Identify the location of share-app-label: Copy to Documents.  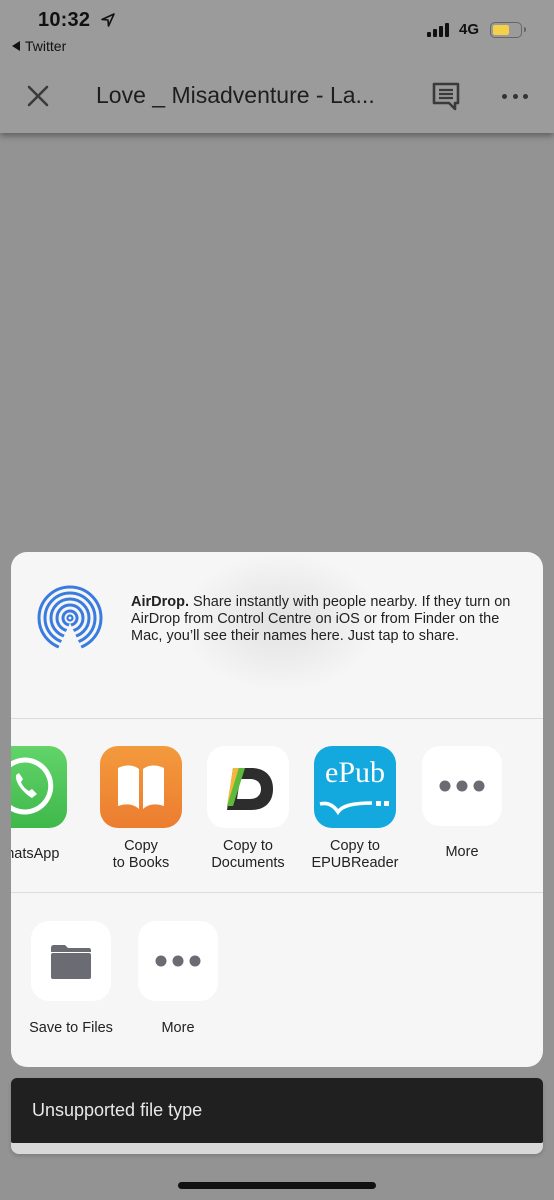
(248, 854).